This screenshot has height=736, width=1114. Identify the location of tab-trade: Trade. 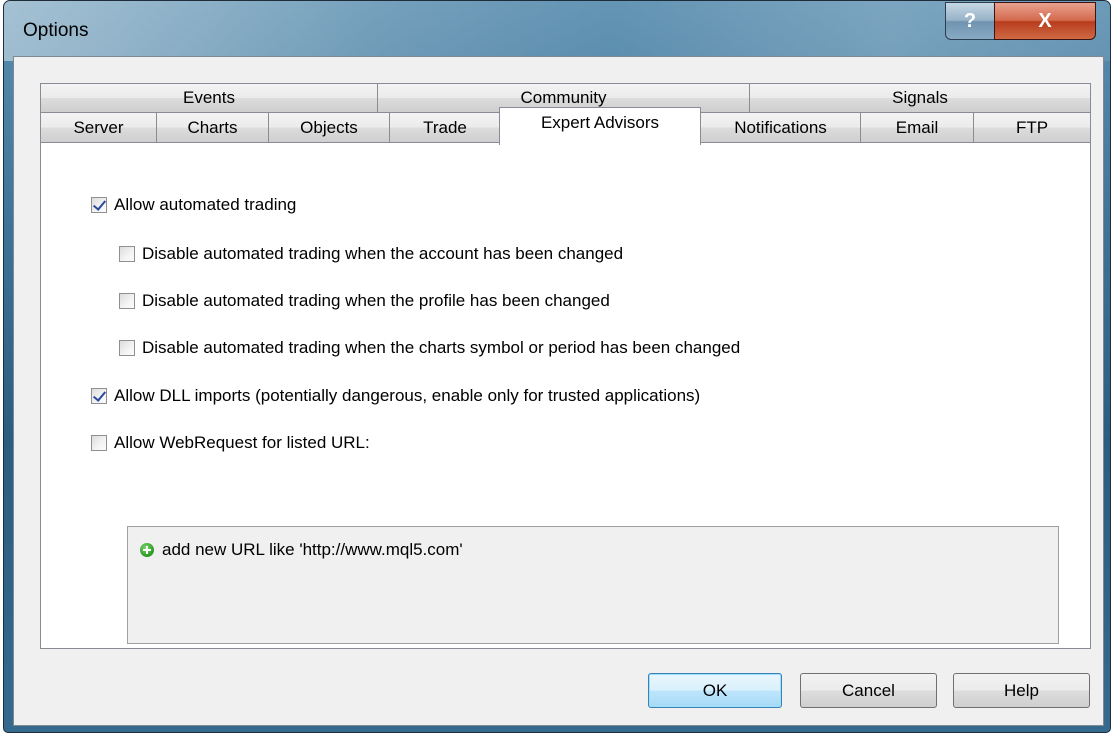
(445, 127).